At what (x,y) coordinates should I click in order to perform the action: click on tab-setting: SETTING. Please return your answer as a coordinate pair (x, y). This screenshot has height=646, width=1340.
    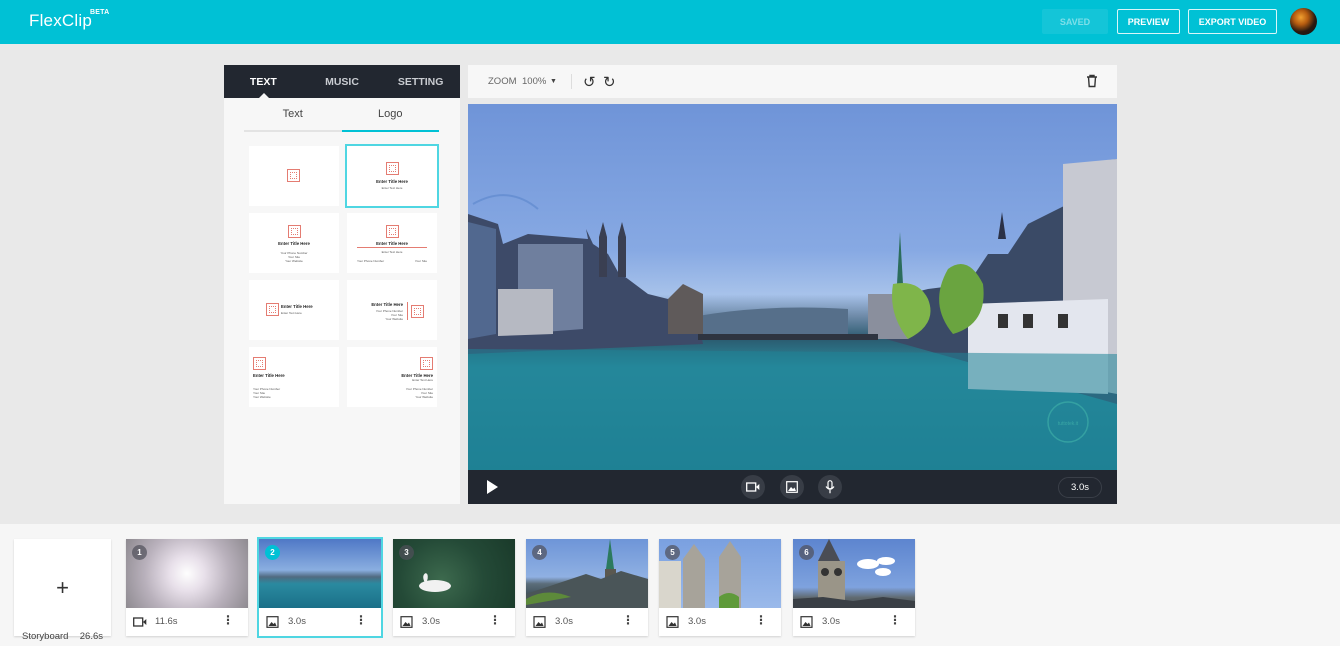
    Looking at the image, I should click on (420, 81).